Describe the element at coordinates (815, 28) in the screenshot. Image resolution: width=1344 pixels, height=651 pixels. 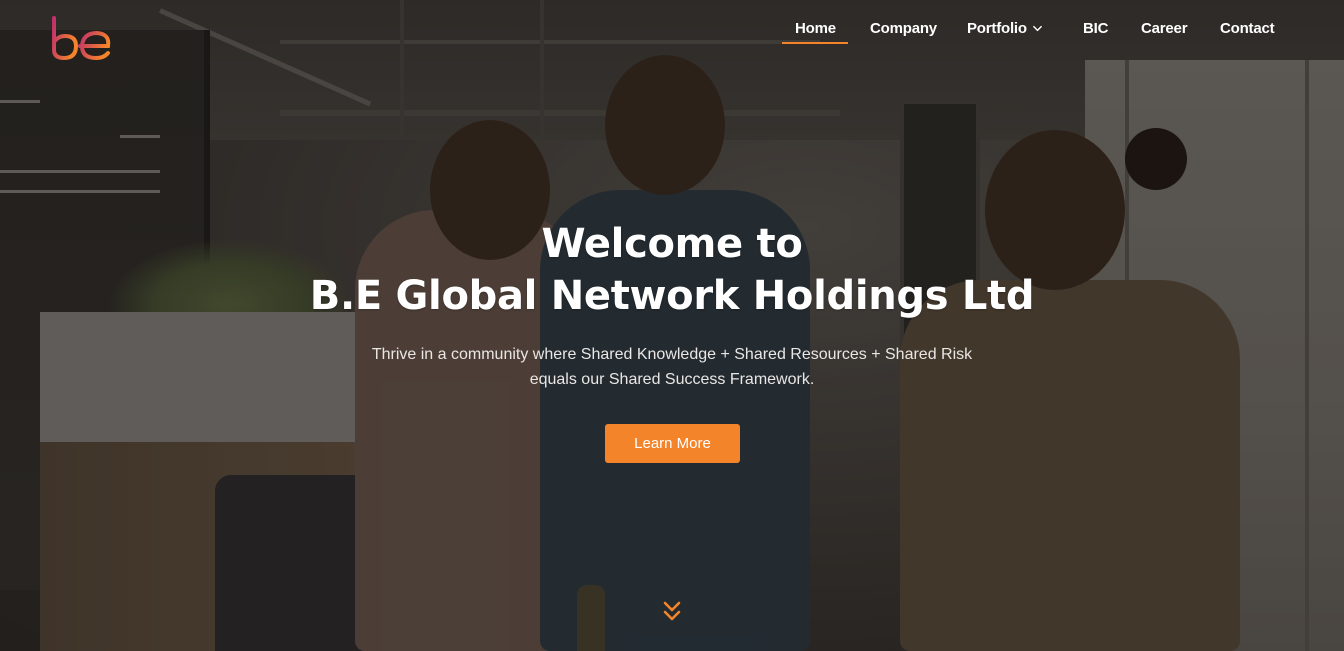
I see `nav-home: Home` at that location.